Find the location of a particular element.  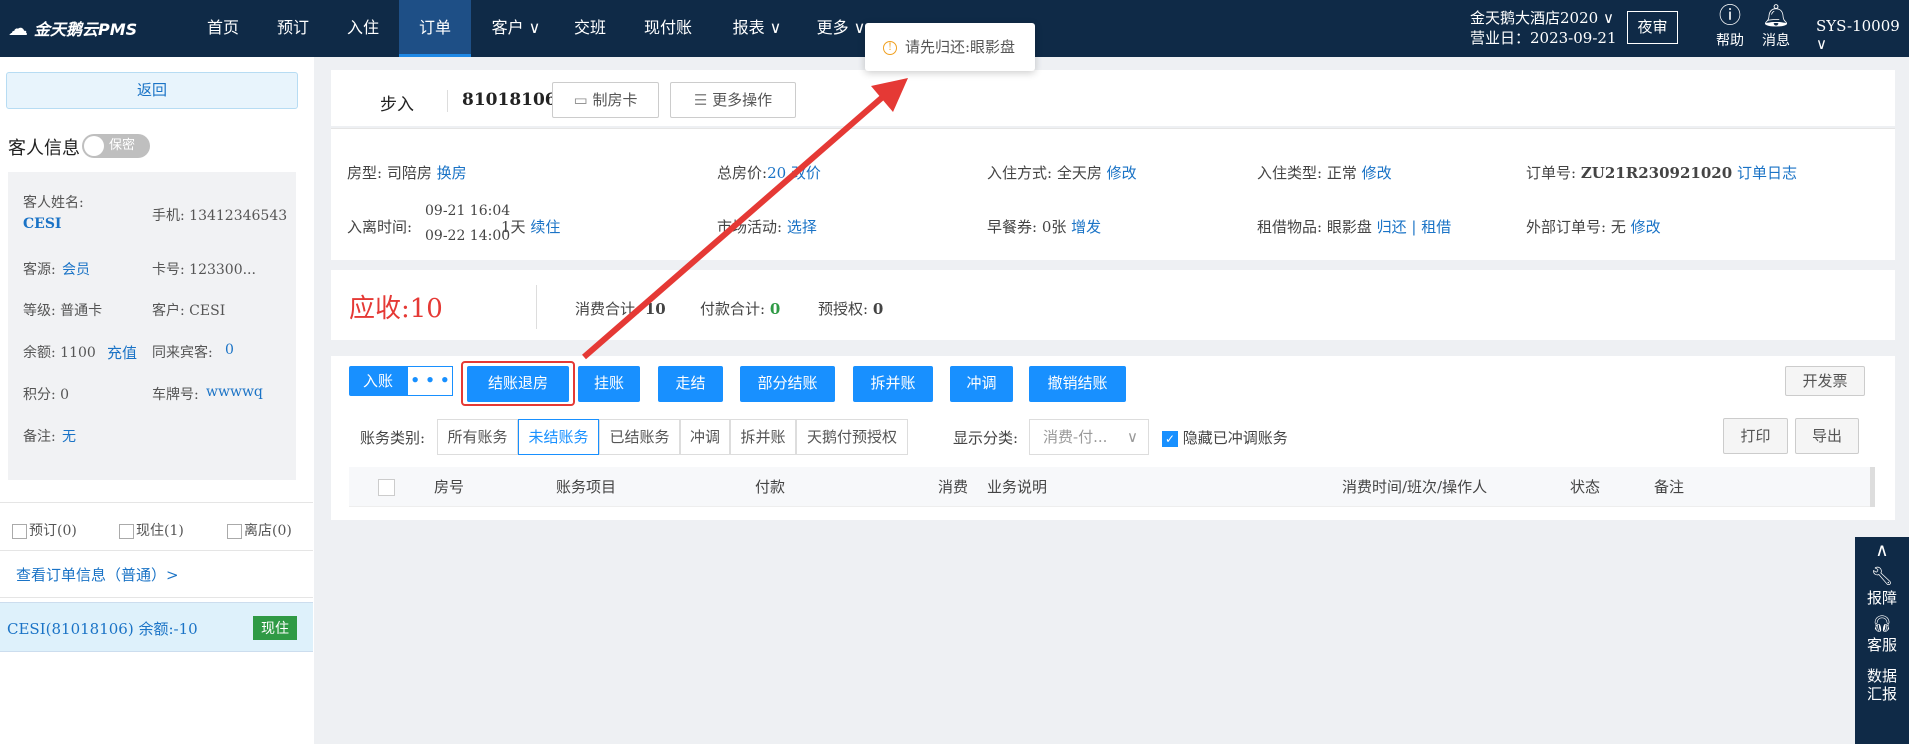

collapse-up-icon: ∧ is located at coordinates (1882, 549).